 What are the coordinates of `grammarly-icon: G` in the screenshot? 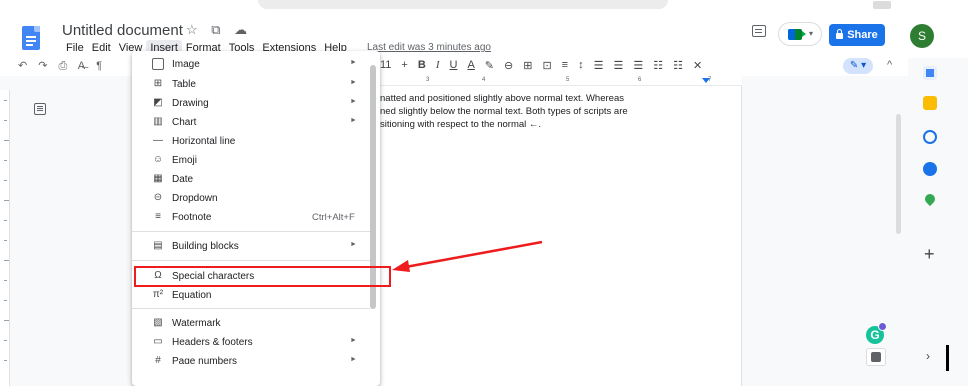 It's located at (876, 333).